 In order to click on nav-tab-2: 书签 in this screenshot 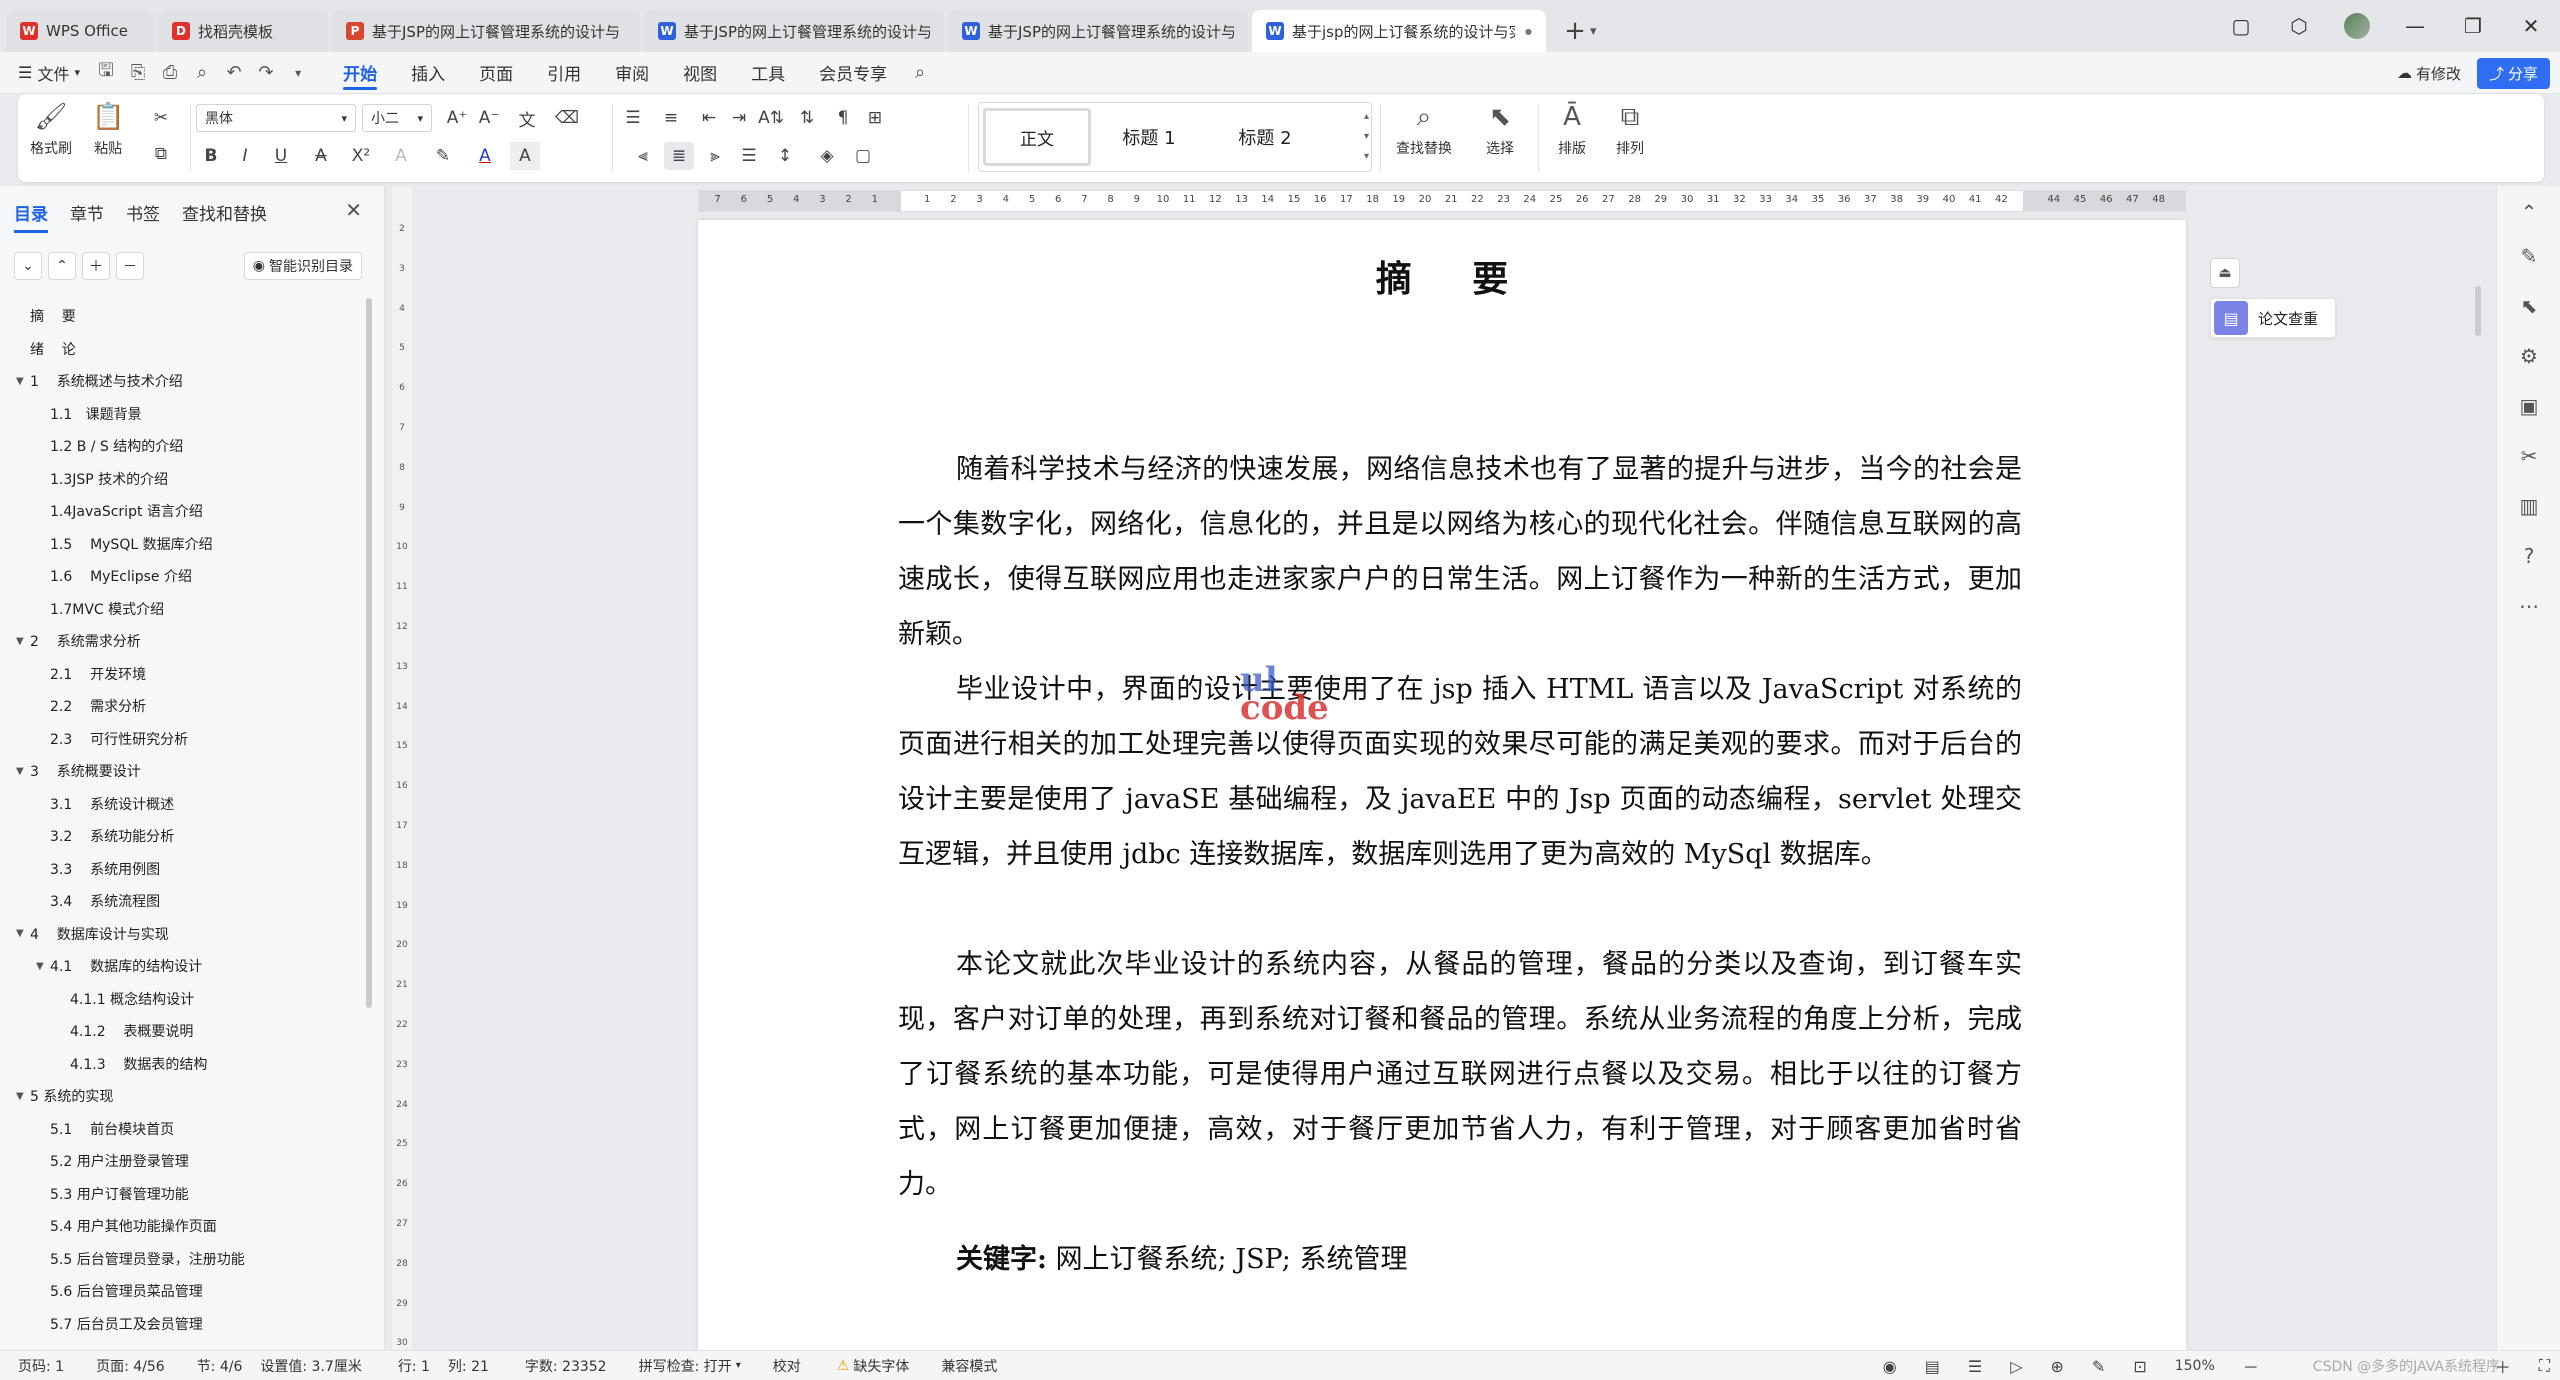, I will do `click(143, 216)`.